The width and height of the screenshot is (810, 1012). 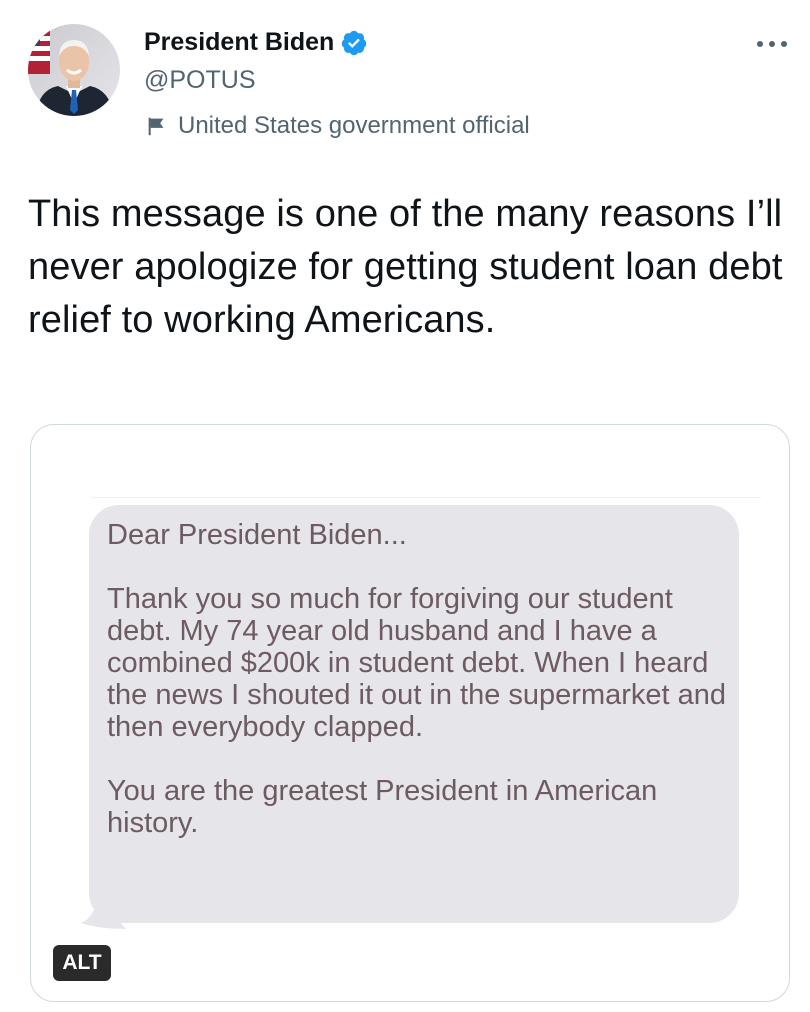 What do you see at coordinates (74, 70) in the screenshot?
I see `avatar` at bounding box center [74, 70].